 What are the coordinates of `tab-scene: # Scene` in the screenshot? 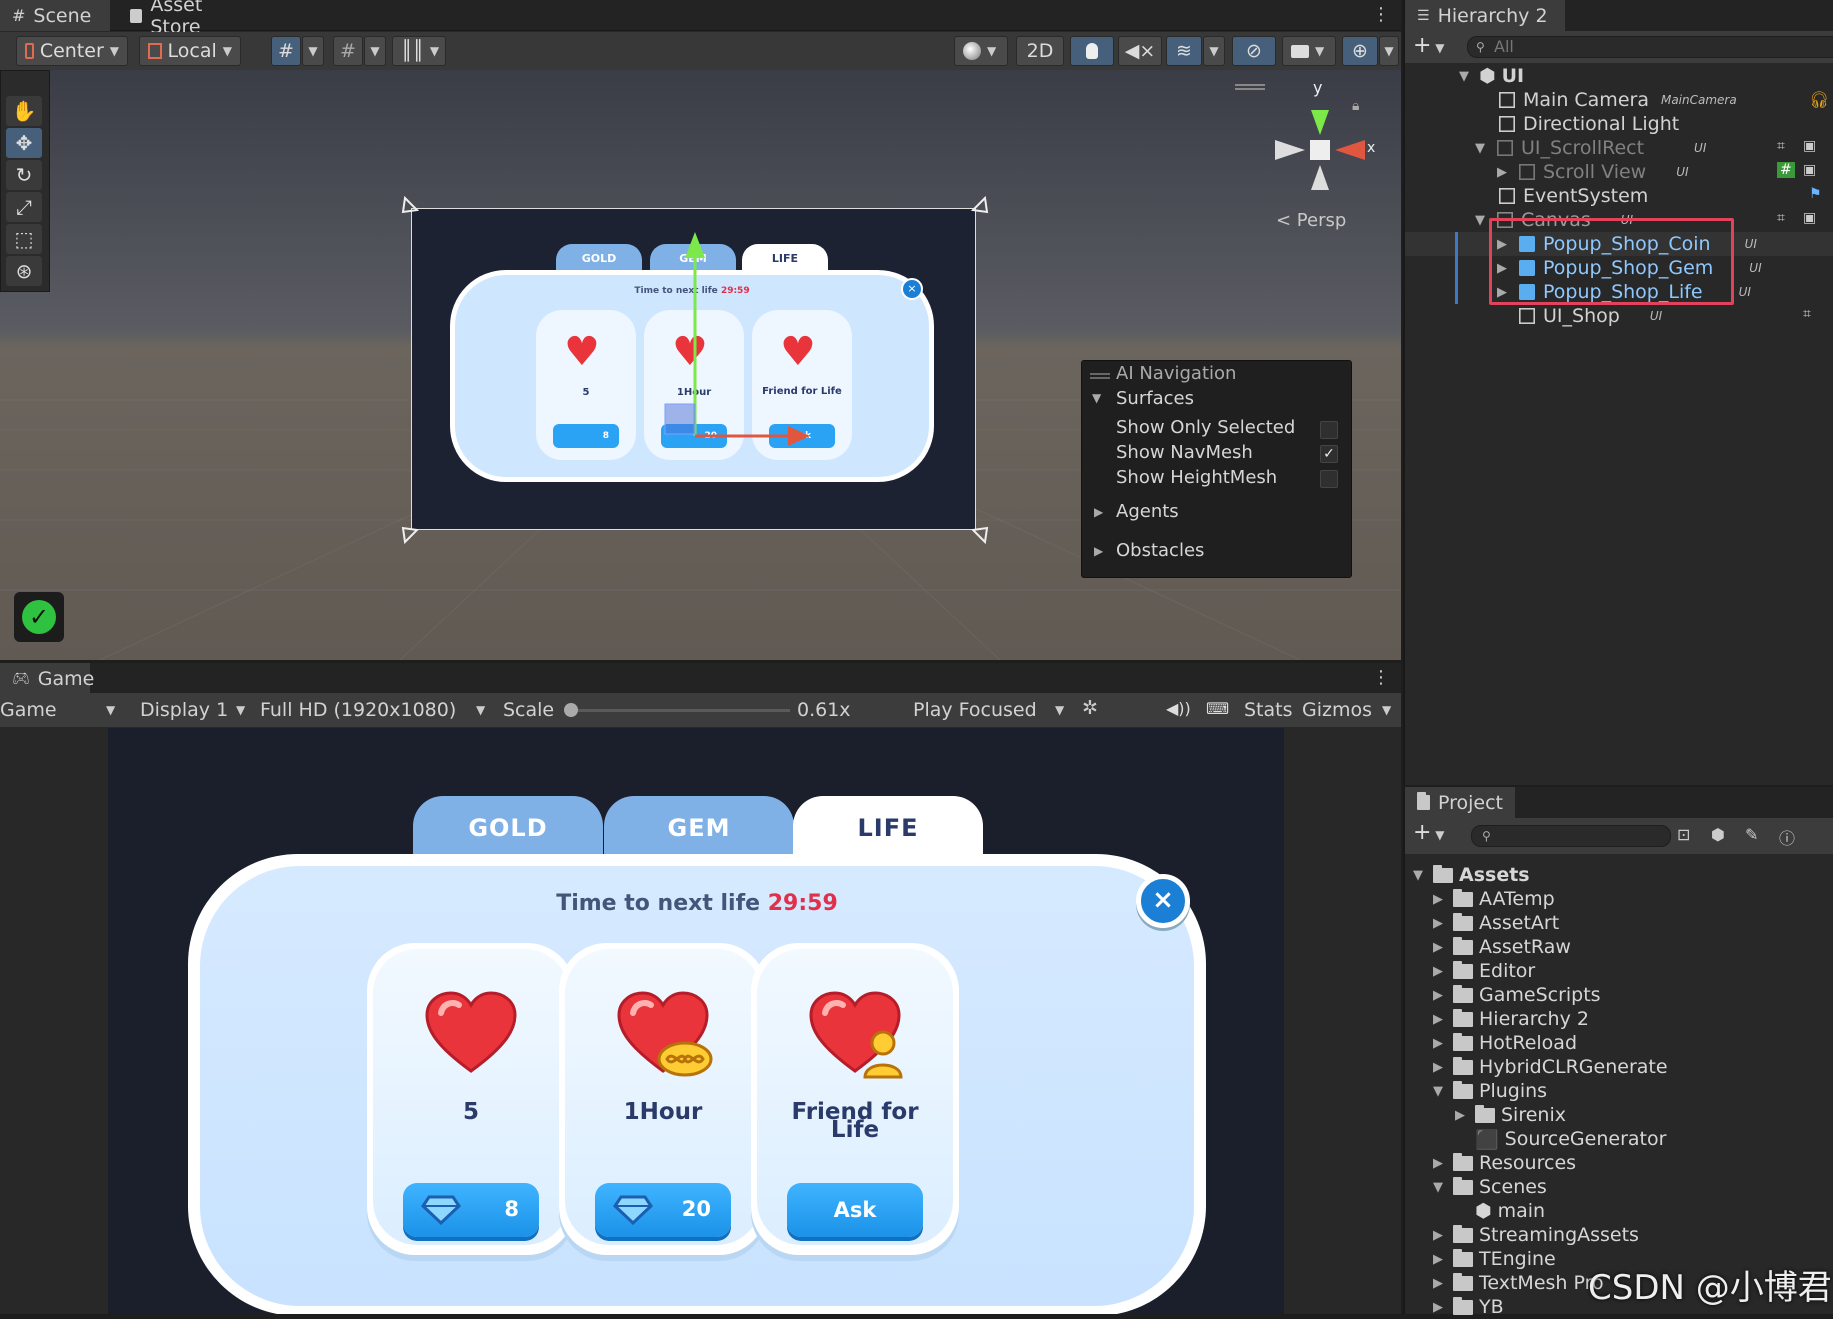 It's located at (55, 15).